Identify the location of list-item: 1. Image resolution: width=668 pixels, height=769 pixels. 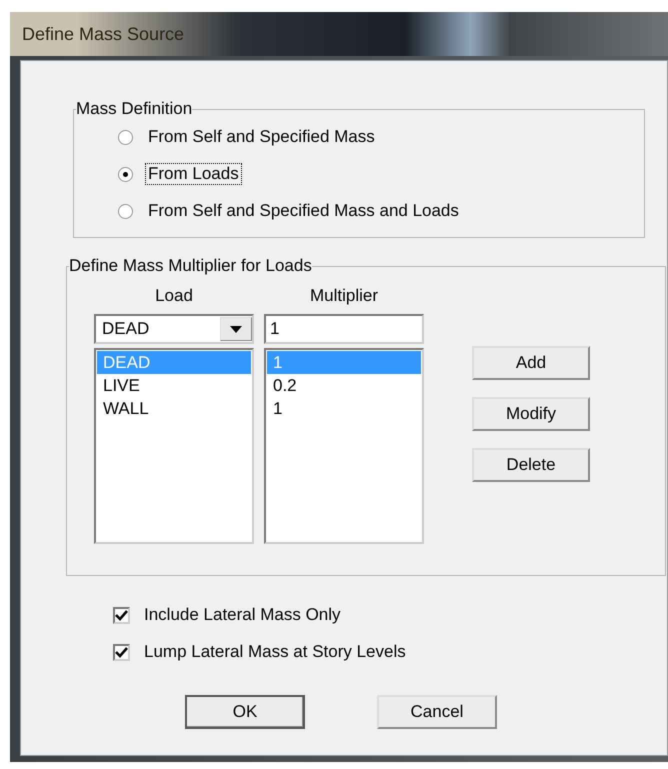
(344, 408).